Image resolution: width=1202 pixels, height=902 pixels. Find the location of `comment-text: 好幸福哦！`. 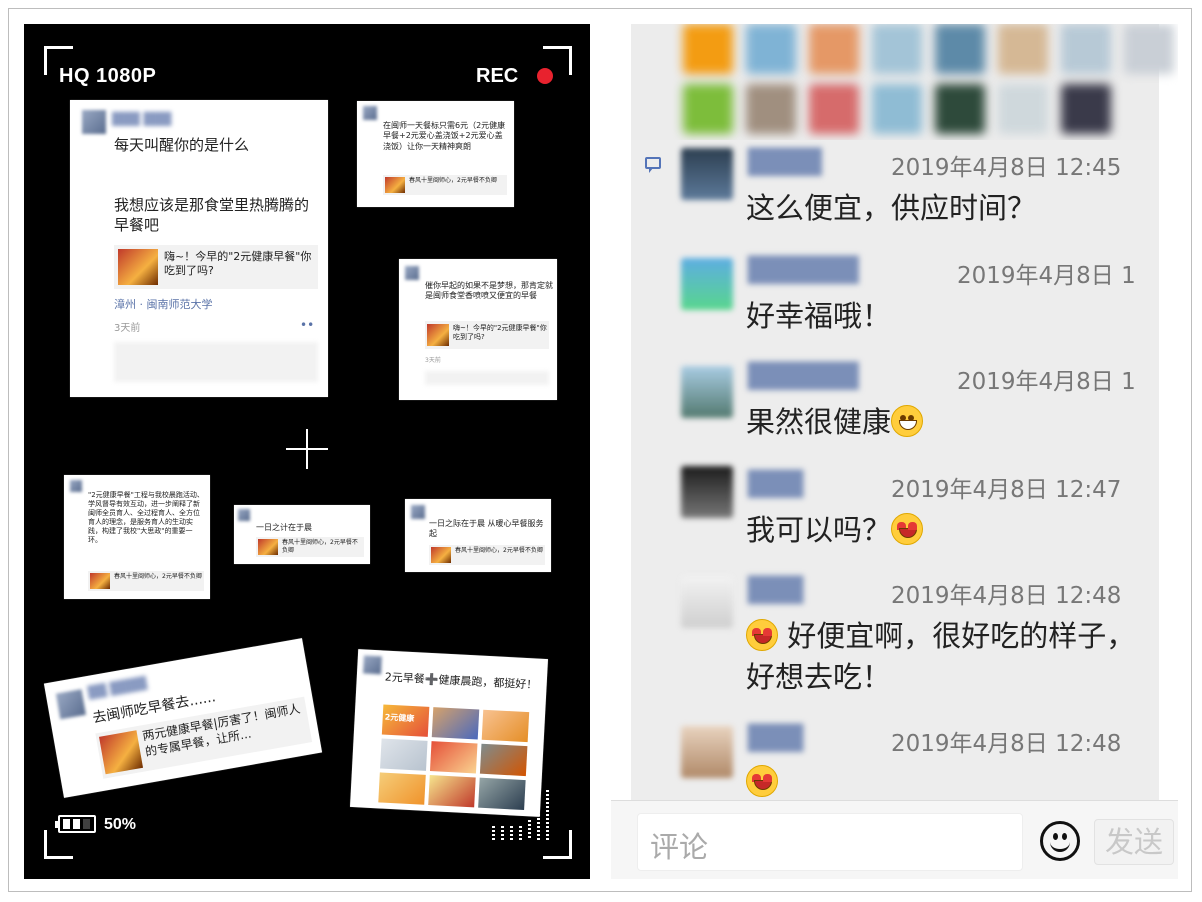

comment-text: 好幸福哦！ is located at coordinates (819, 316).